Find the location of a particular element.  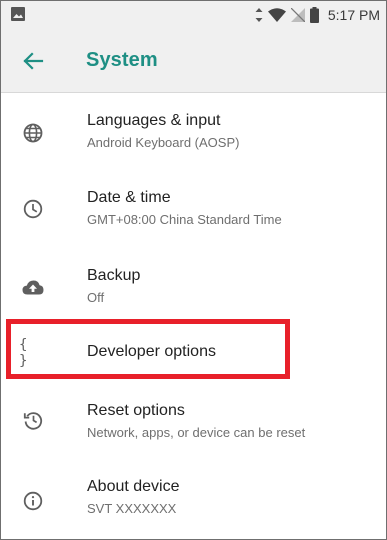

globe-icon is located at coordinates (33, 133).